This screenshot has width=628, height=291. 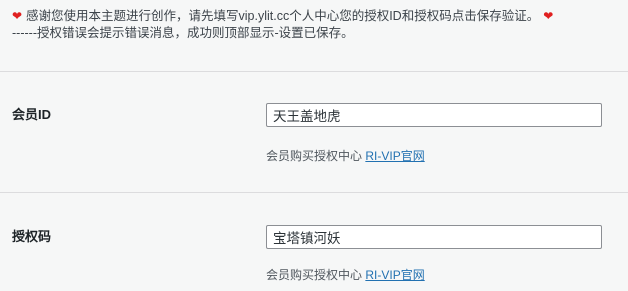 What do you see at coordinates (314, 156) in the screenshot?
I see `member-id-desc-text: 会员购买授权中心` at bounding box center [314, 156].